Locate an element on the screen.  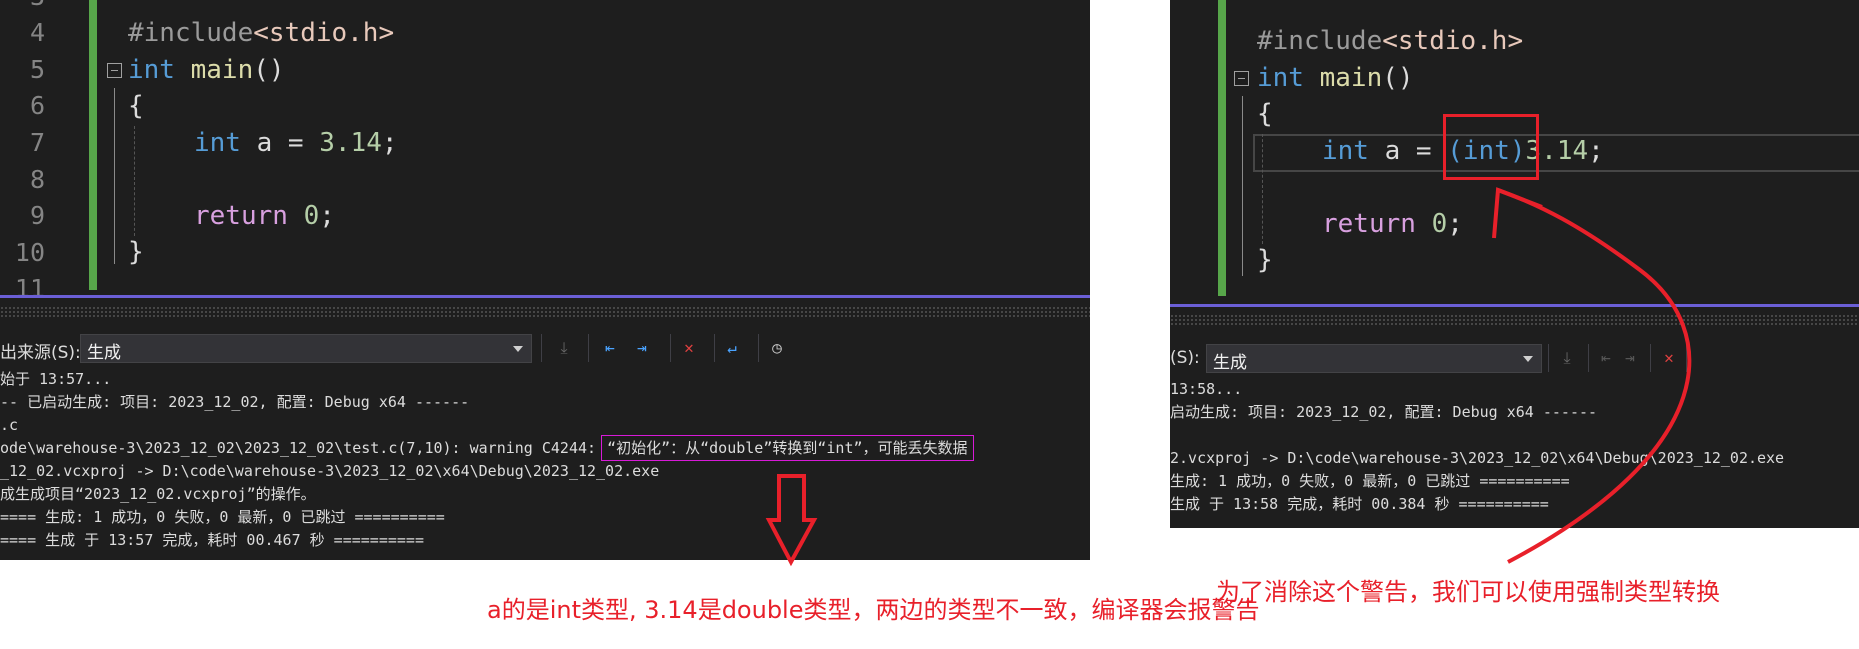
right-annotation: 为了消除这个警告，我们可以使用强制类型转换 is located at coordinates (1468, 592).